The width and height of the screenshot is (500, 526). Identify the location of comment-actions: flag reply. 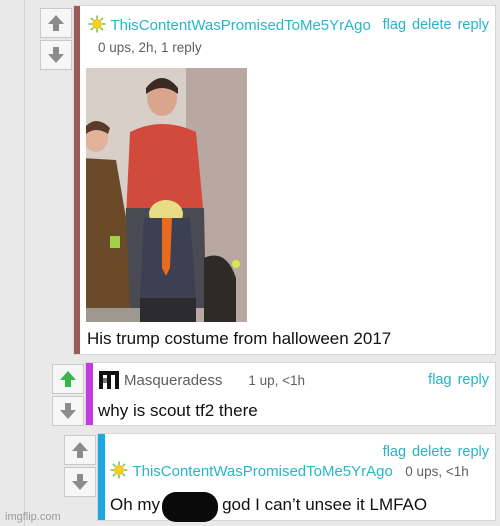
(458, 380).